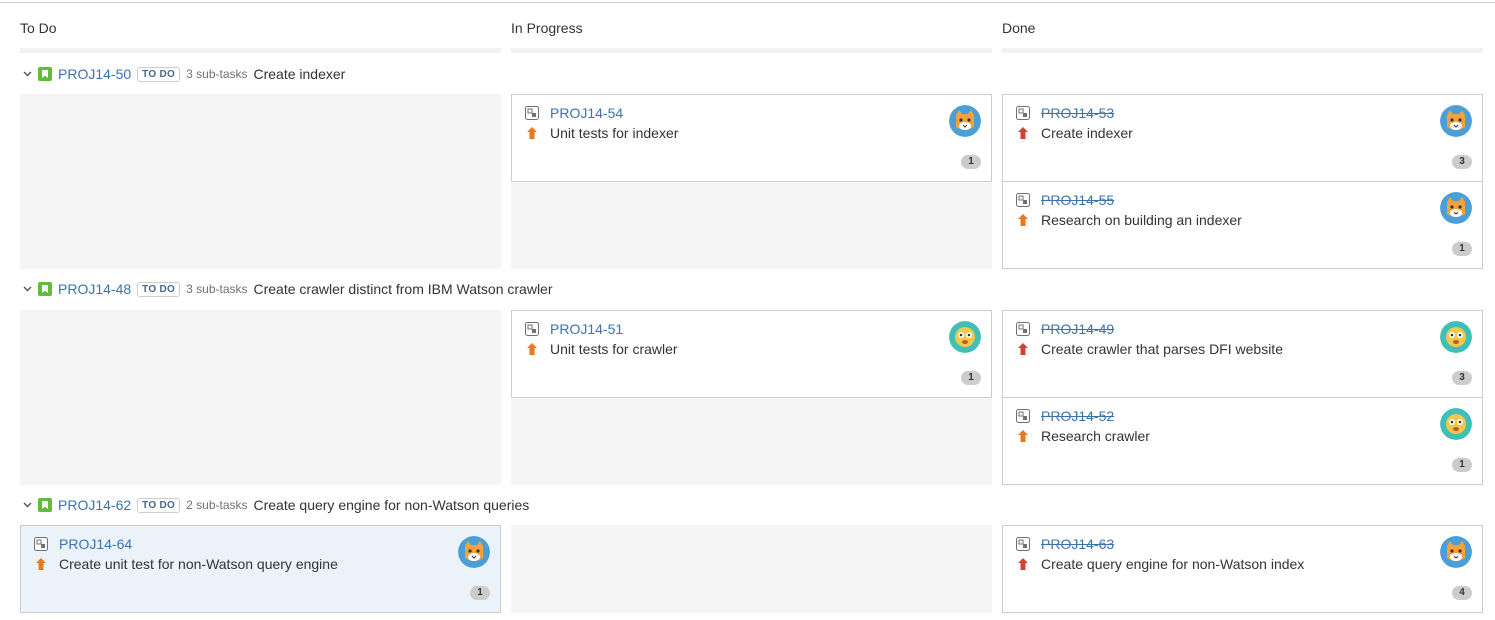  What do you see at coordinates (614, 349) in the screenshot?
I see `issue-summary: Unit tests for crawler` at bounding box center [614, 349].